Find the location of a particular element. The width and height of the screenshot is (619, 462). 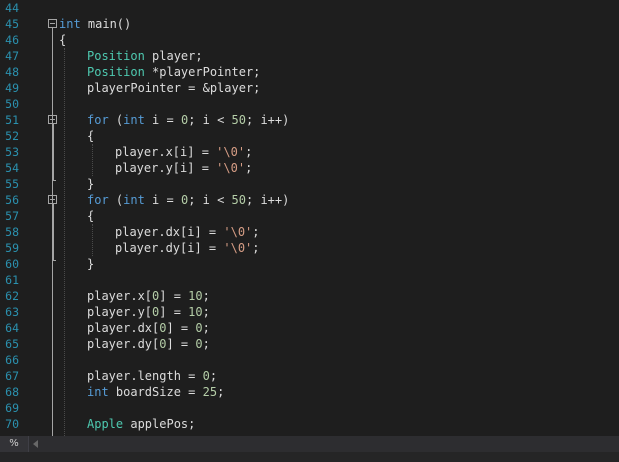

code-line: 52 { is located at coordinates (309, 136).